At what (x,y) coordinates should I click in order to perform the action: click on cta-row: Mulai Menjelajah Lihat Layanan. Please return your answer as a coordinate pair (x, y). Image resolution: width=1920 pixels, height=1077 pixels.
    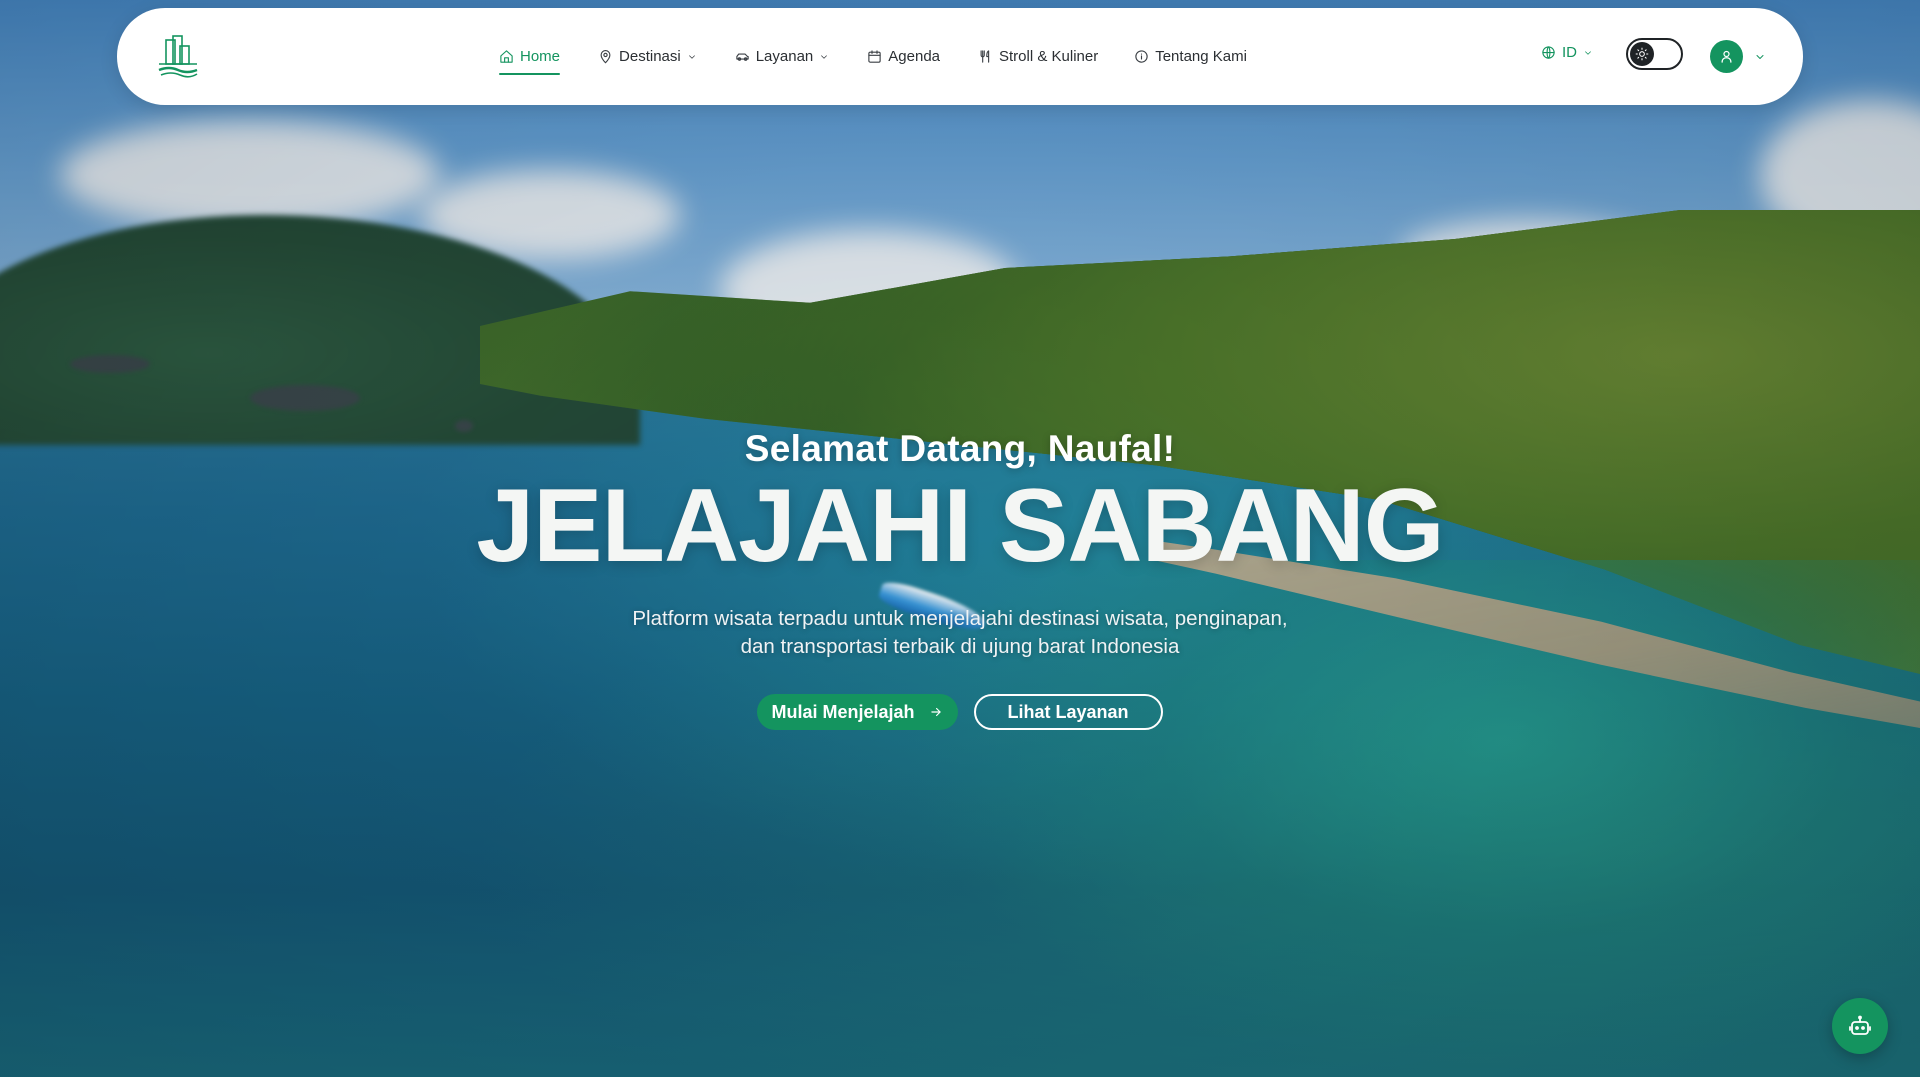
    Looking at the image, I should click on (960, 712).